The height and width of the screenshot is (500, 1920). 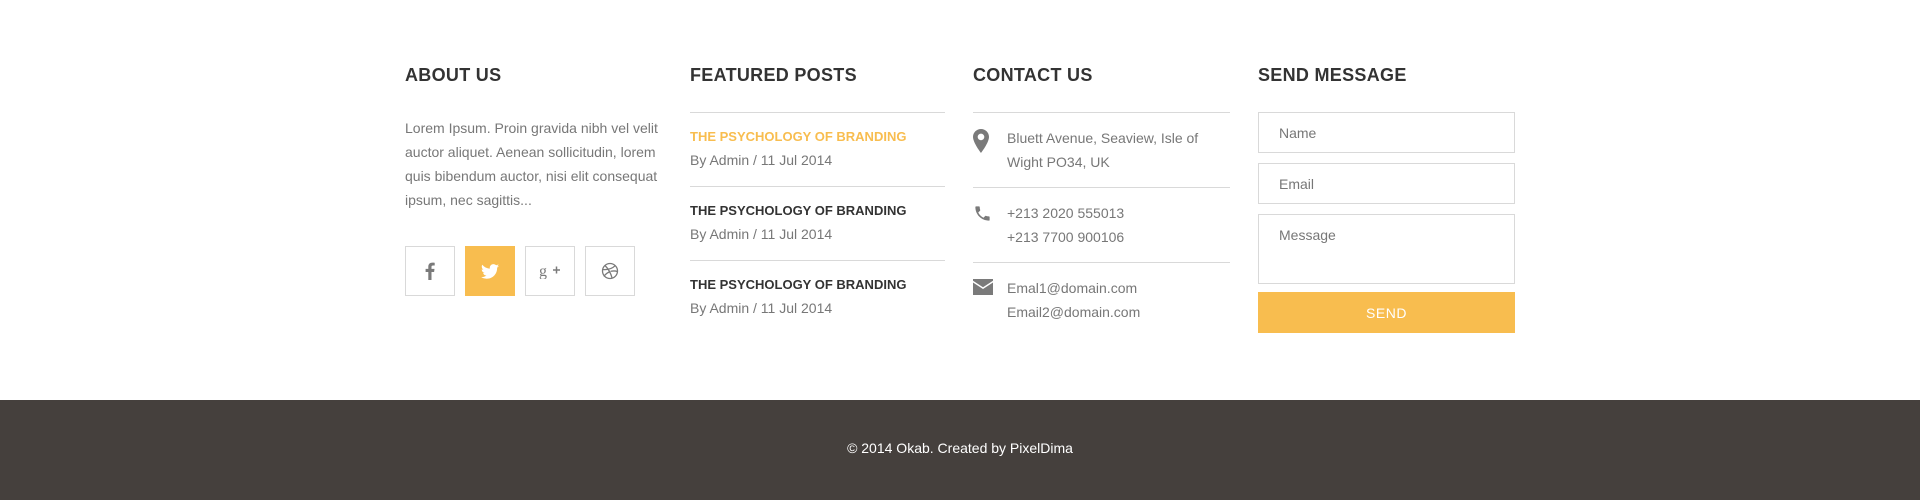 I want to click on address-line: Bluett Avenue, Seaview, Isle of, so click(x=1103, y=138).